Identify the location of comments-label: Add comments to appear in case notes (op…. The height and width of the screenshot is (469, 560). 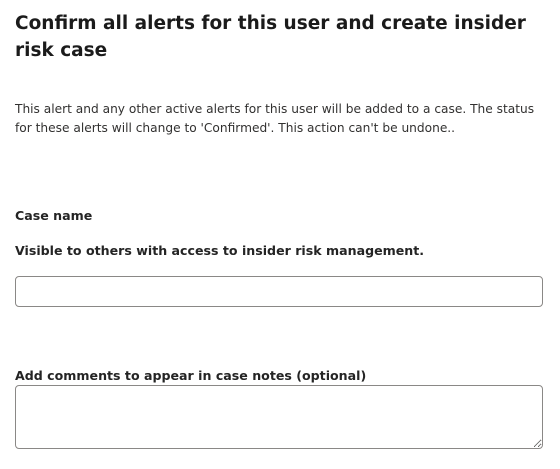
(191, 375).